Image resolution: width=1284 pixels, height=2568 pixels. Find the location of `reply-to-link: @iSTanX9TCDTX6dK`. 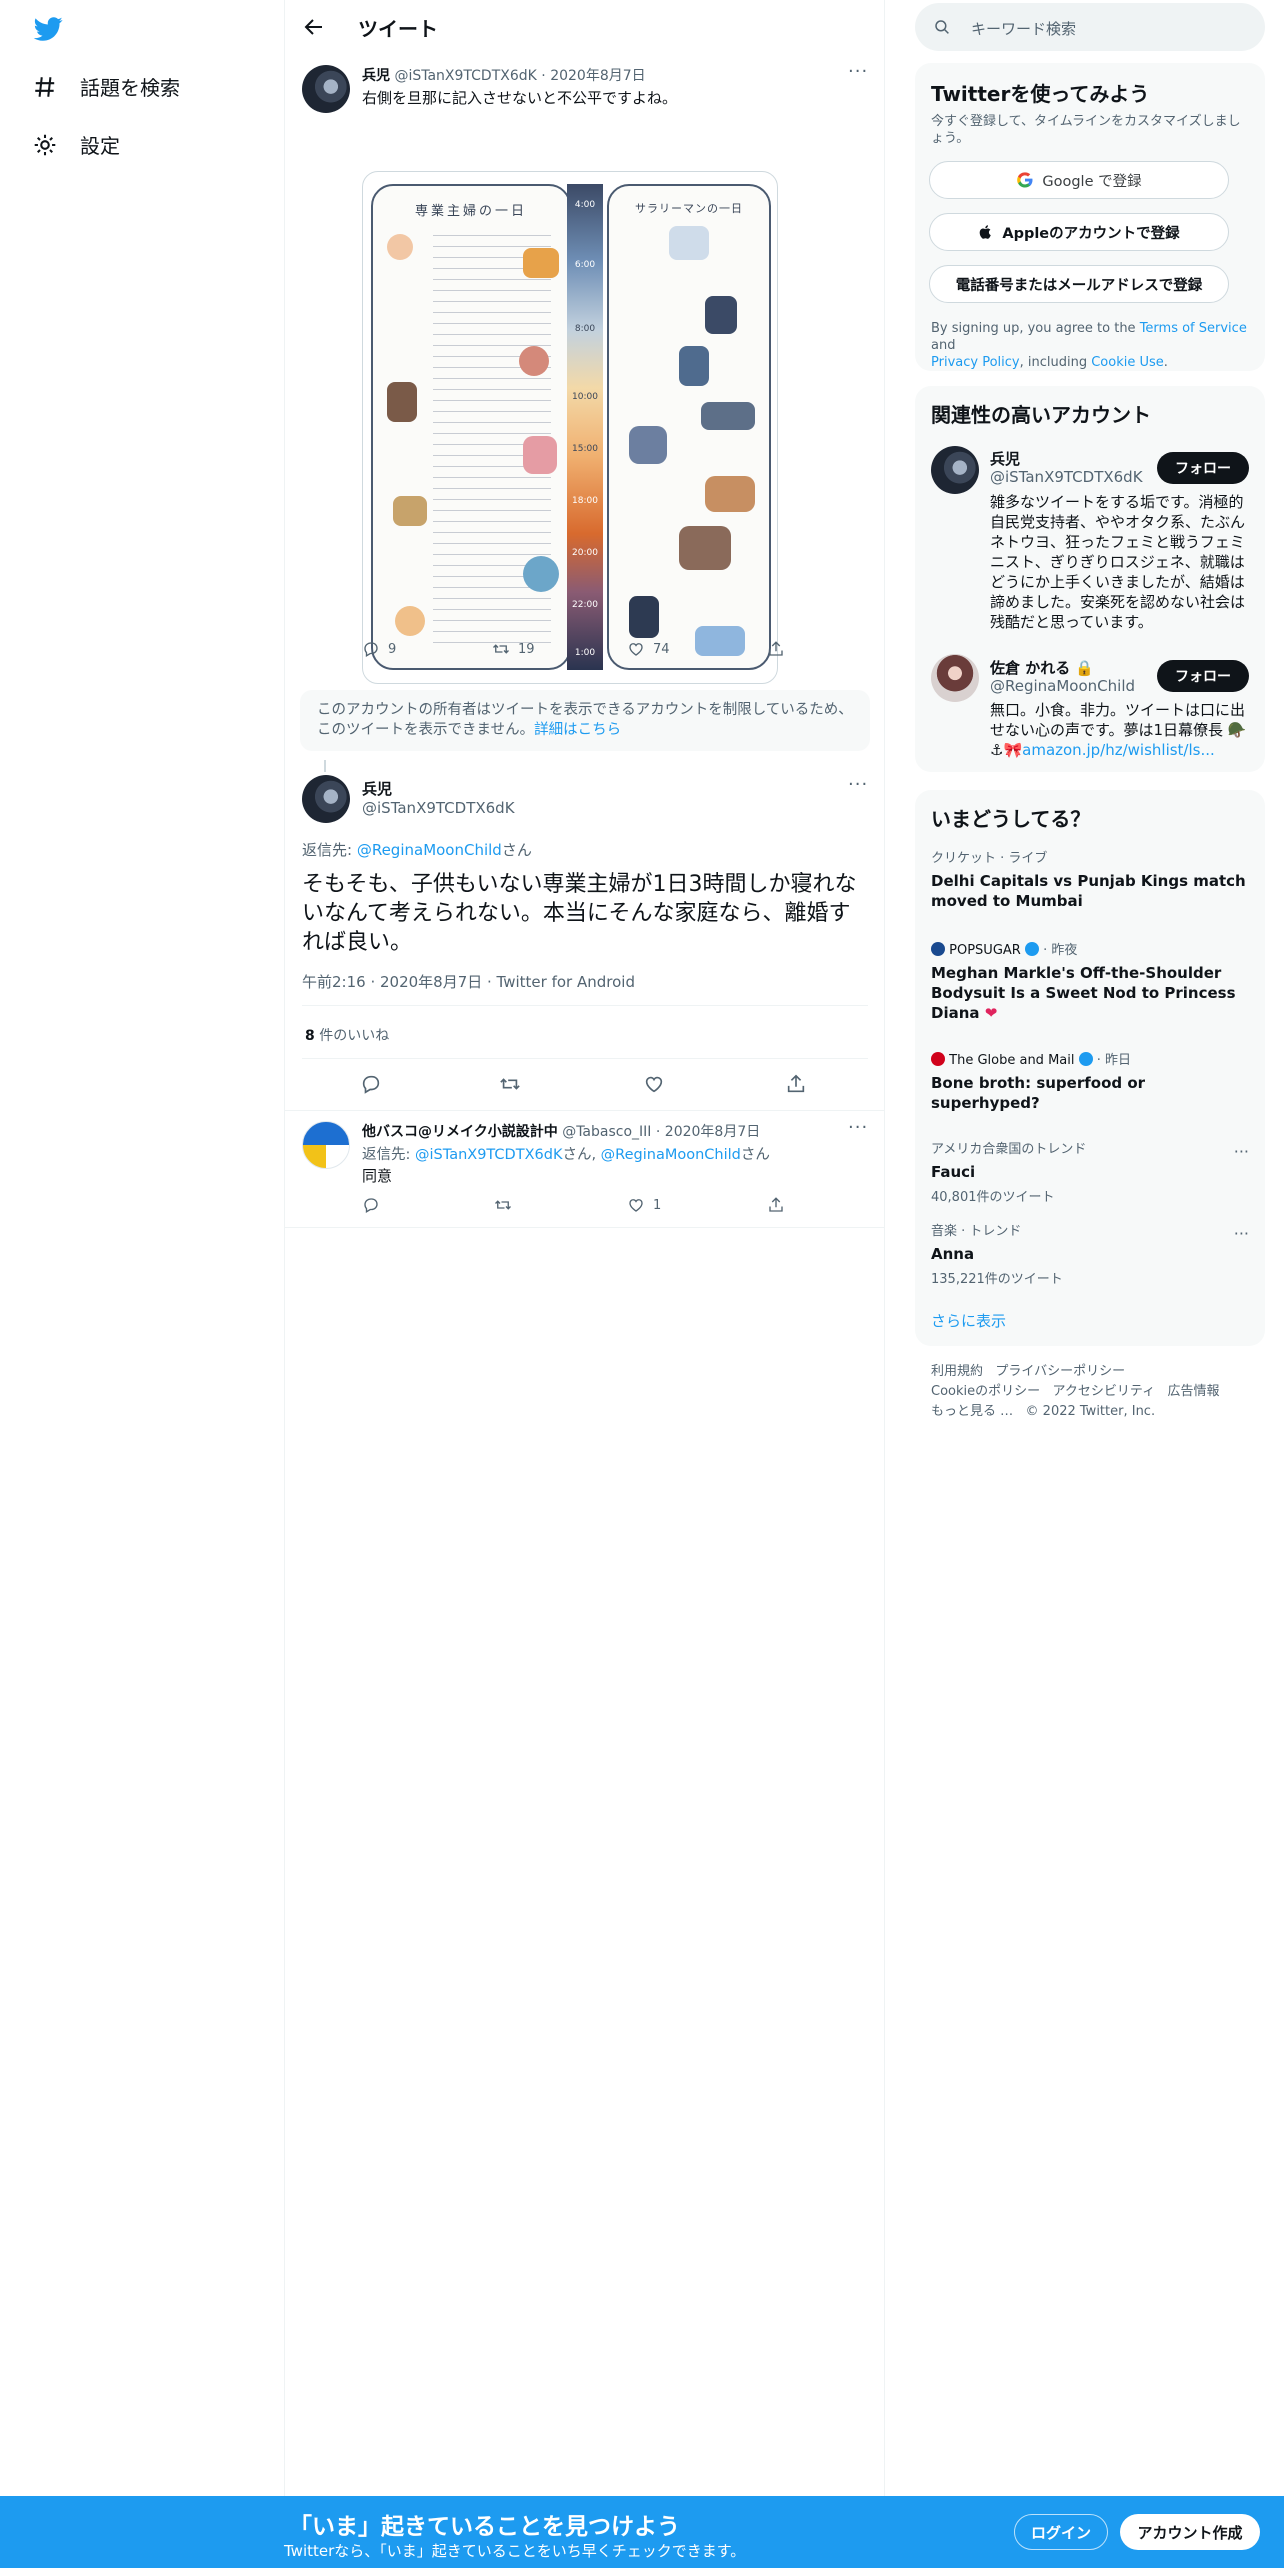

reply-to-link: @iSTanX9TCDTX6dK is located at coordinates (488, 1155).